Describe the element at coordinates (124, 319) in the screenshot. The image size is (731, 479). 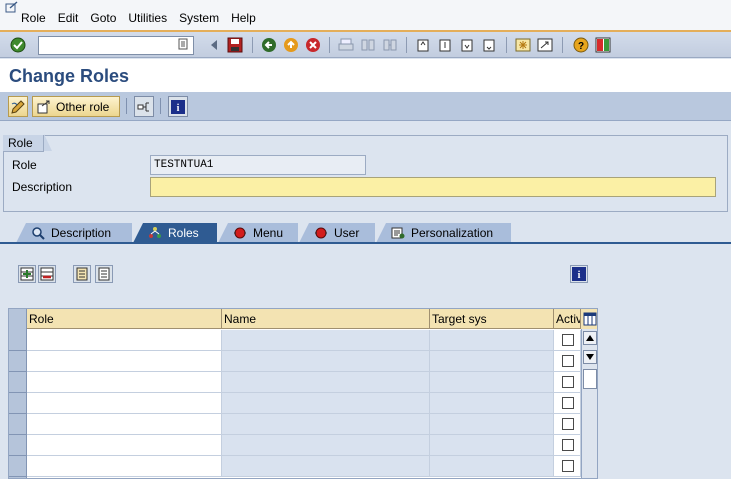
I see `column-header-role: Role` at that location.